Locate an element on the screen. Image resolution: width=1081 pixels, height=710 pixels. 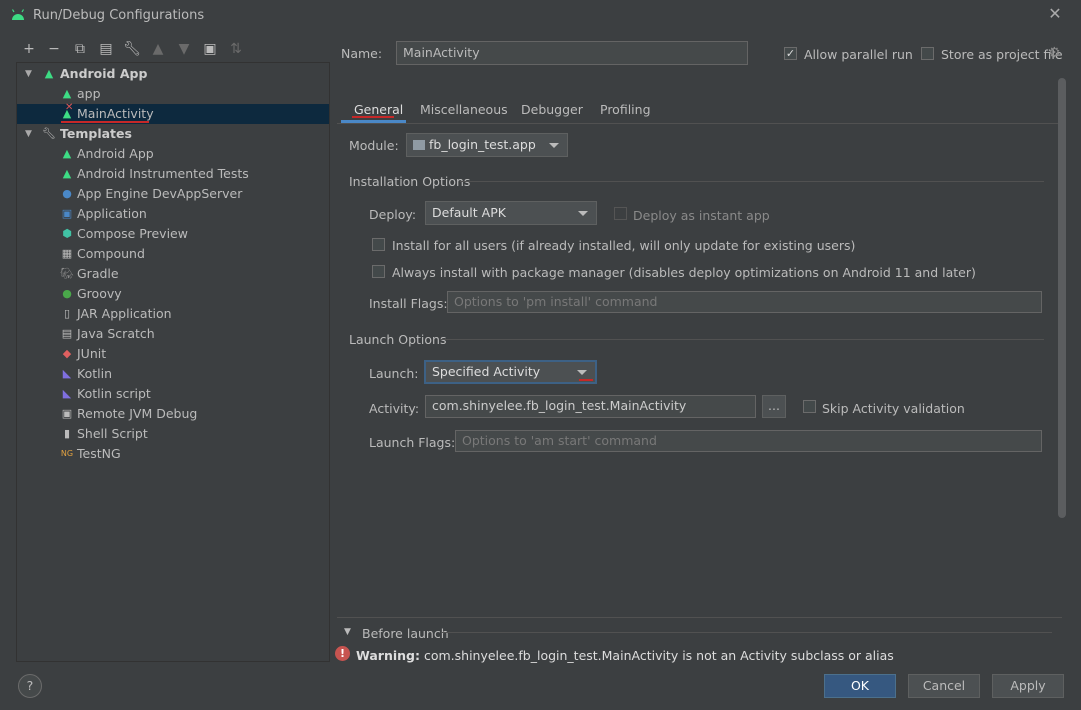
before-launch-divider is located at coordinates (747, 632).